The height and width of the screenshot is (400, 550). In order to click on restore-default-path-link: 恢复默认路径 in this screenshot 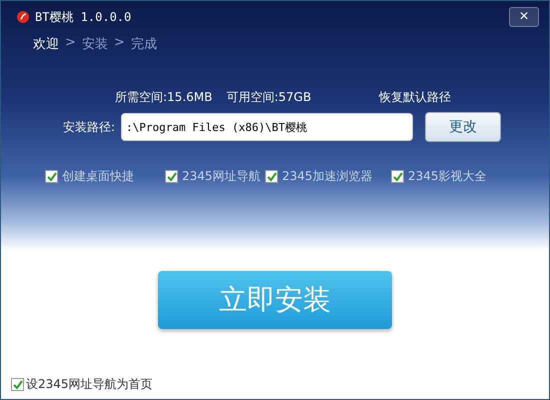, I will do `click(415, 97)`.